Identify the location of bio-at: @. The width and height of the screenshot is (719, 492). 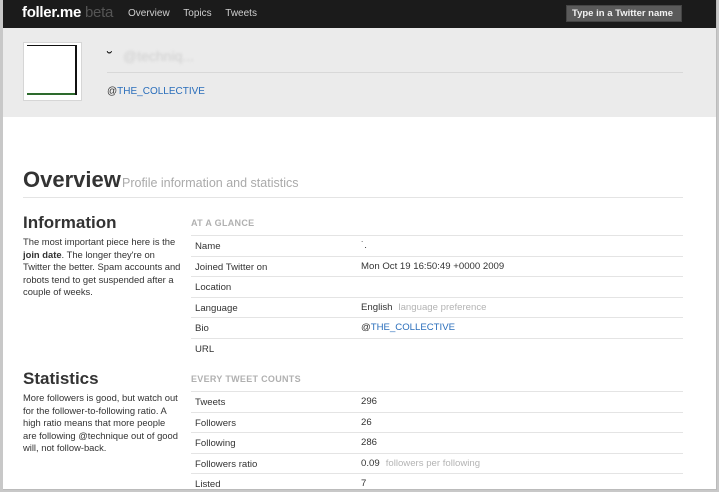
(112, 91).